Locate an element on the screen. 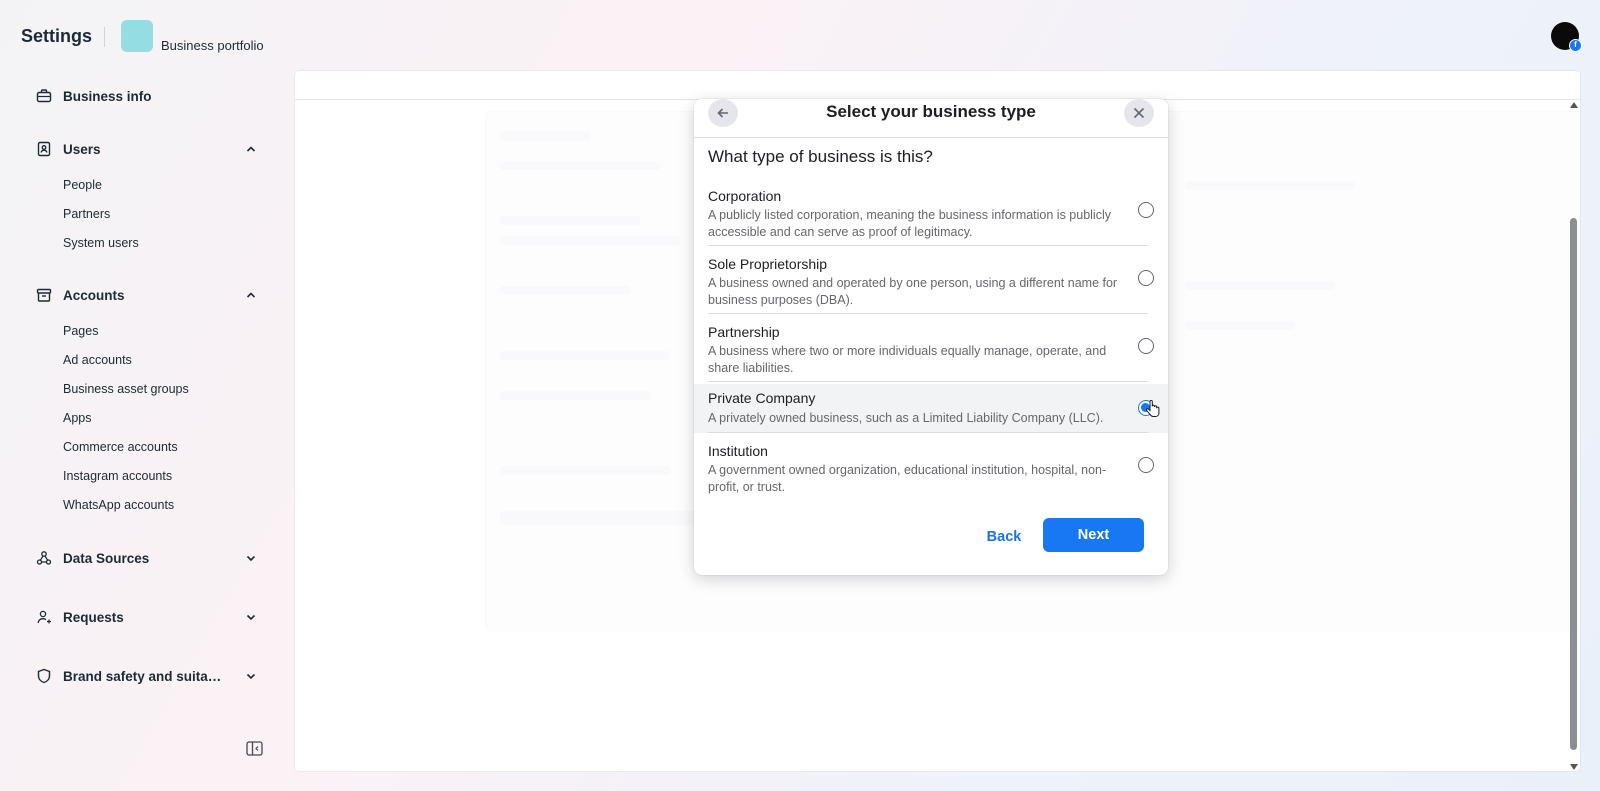 This screenshot has width=1600, height=791. sidebar-section-label: Accounts is located at coordinates (94, 295).